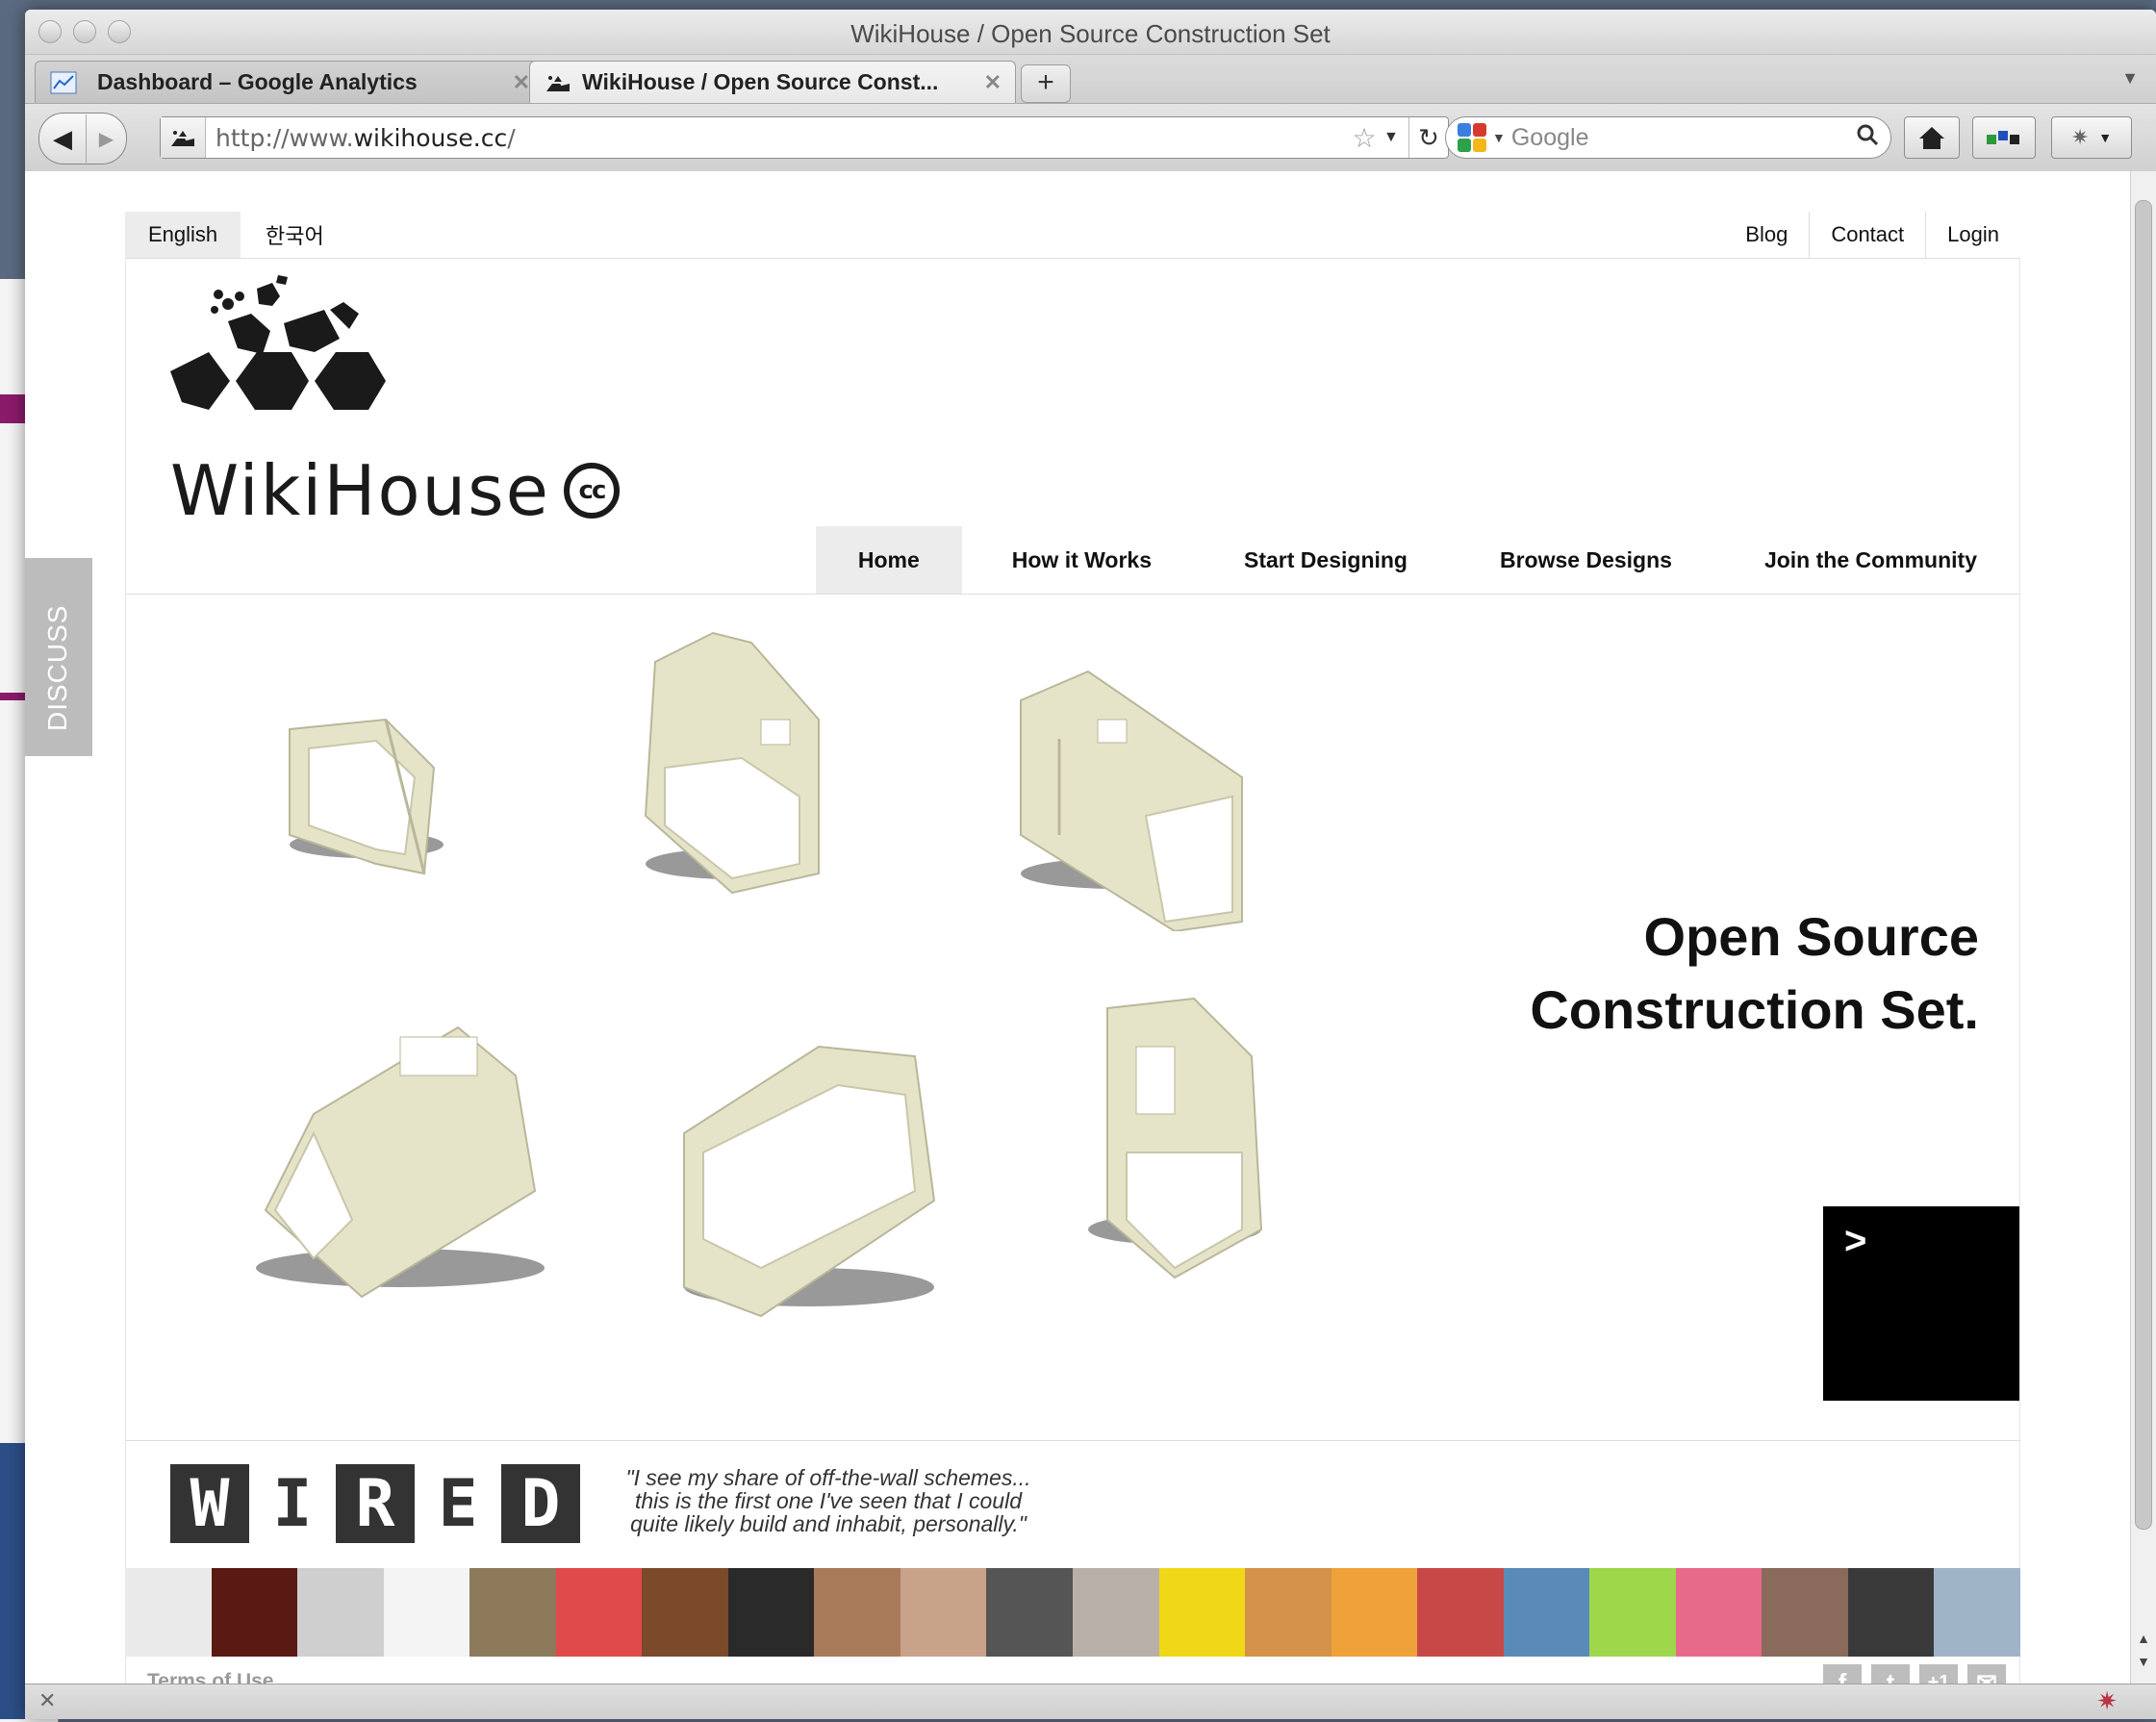  Describe the element at coordinates (558, 82) in the screenshot. I see `wikihouse-favicon` at that location.